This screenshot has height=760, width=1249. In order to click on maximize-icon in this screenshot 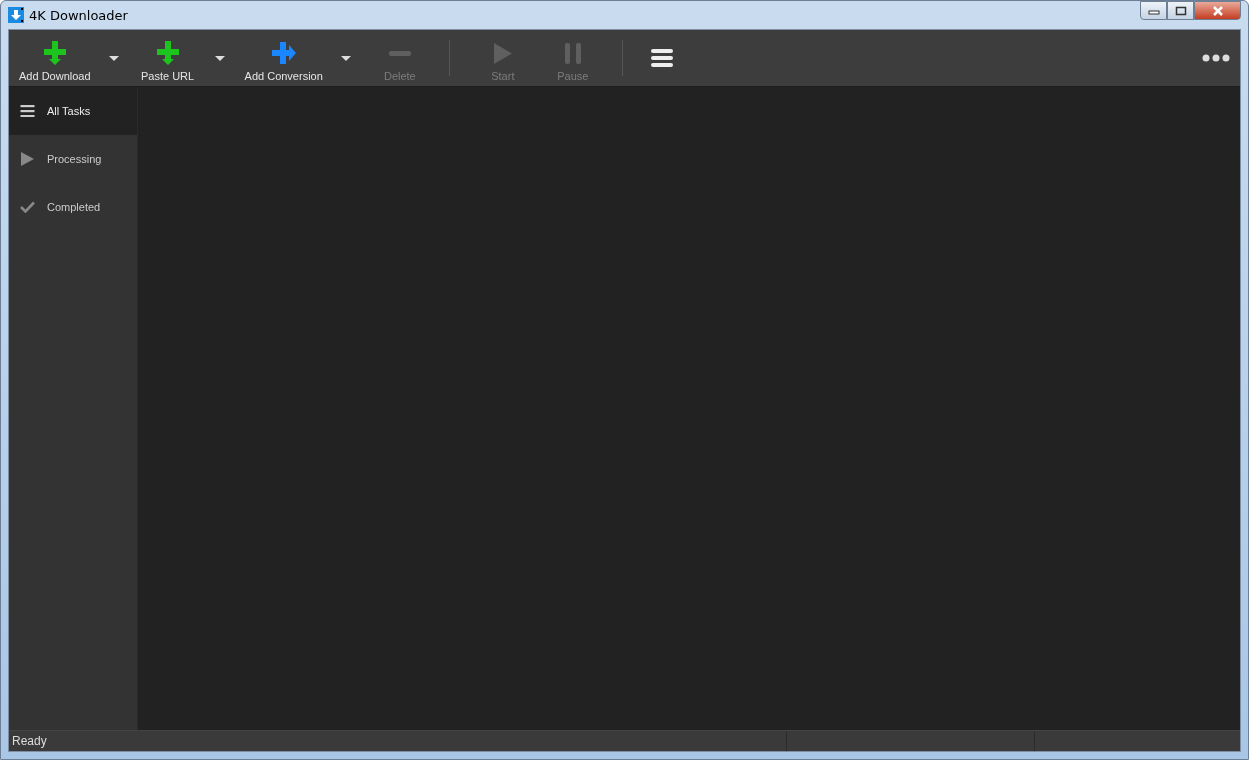, I will do `click(1180, 10)`.